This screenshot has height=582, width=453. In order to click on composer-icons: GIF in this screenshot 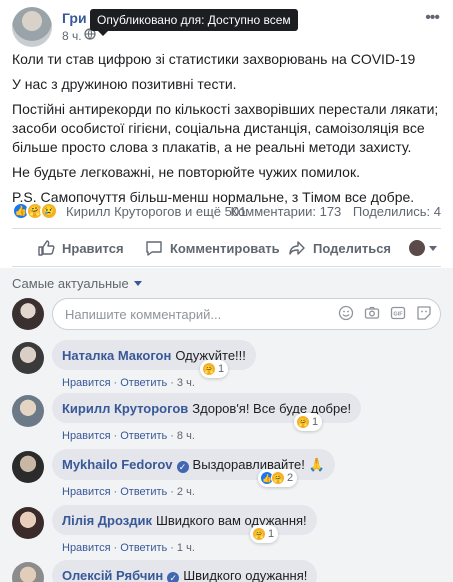, I will do `click(385, 313)`.